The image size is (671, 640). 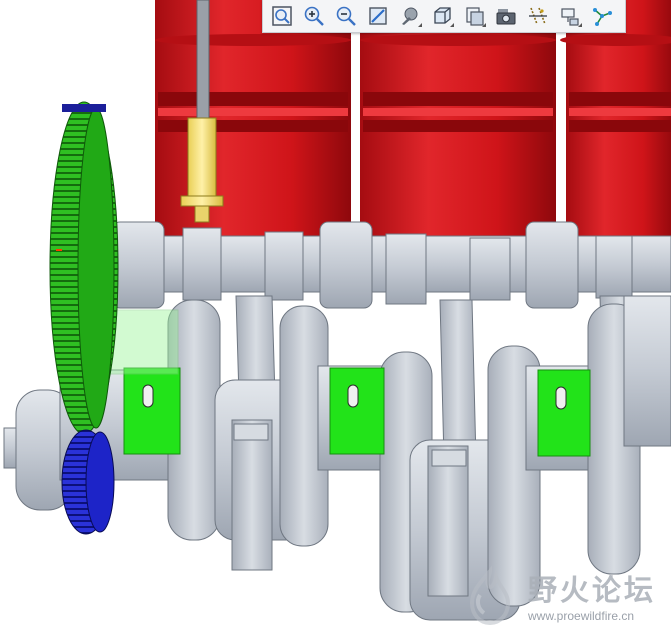 I want to click on zoom-fit-icon, so click(x=282, y=16).